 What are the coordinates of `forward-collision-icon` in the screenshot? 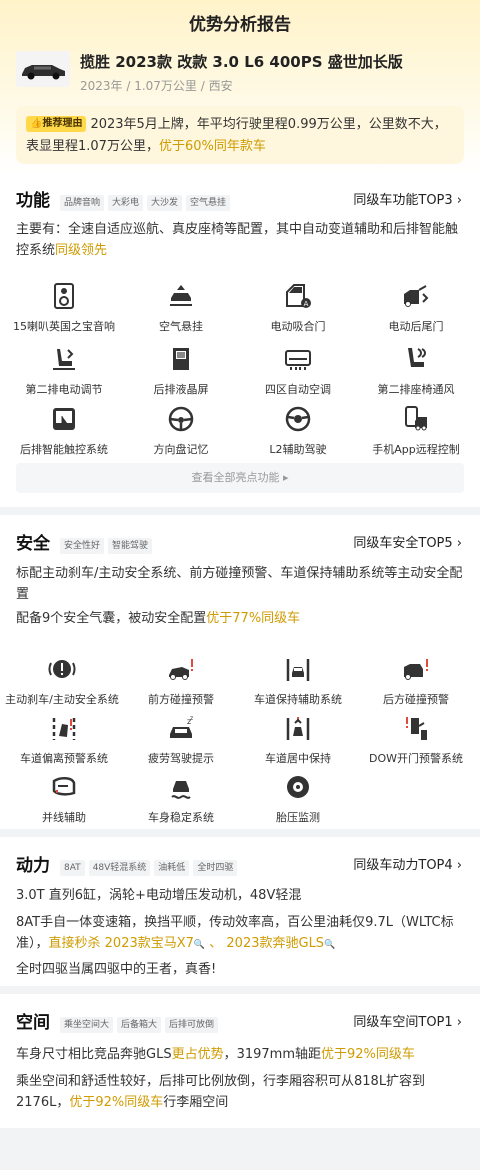 It's located at (181, 669).